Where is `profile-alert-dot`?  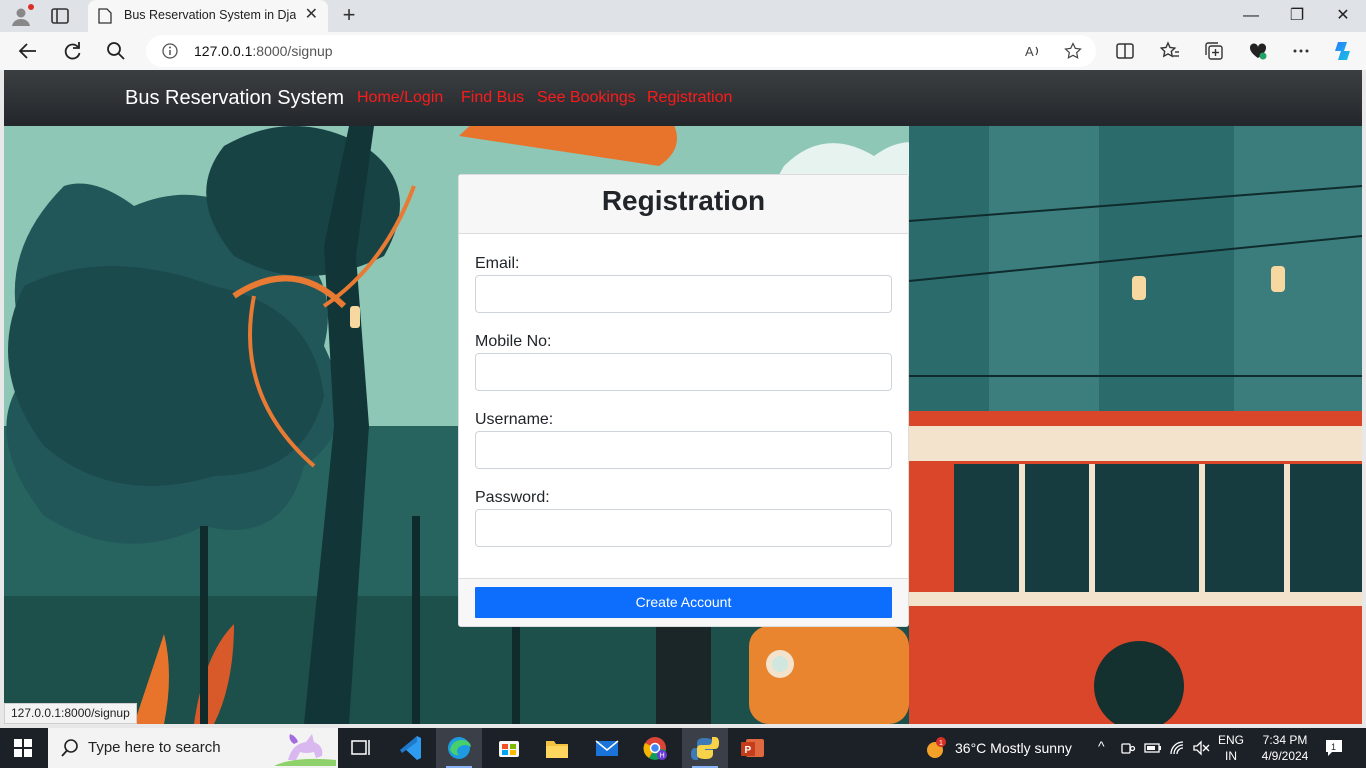 profile-alert-dot is located at coordinates (31, 7).